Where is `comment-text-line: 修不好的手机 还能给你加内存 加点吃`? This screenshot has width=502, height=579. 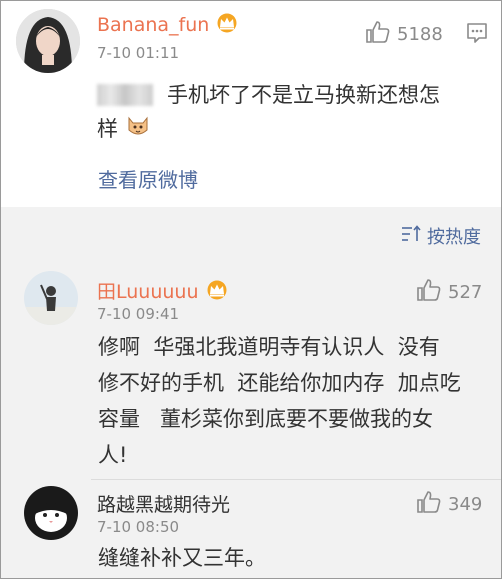 comment-text-line: 修不好的手机 还能给你加内存 加点吃 is located at coordinates (279, 383).